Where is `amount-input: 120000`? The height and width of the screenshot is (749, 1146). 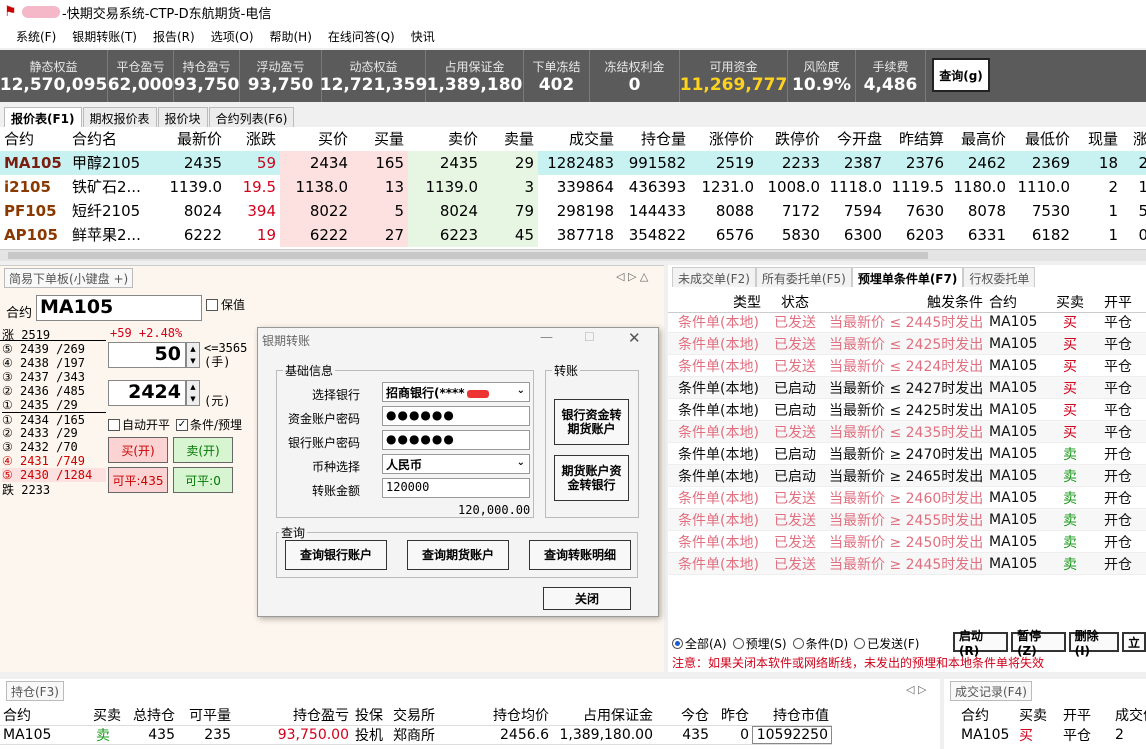
amount-input: 120000 is located at coordinates (456, 488).